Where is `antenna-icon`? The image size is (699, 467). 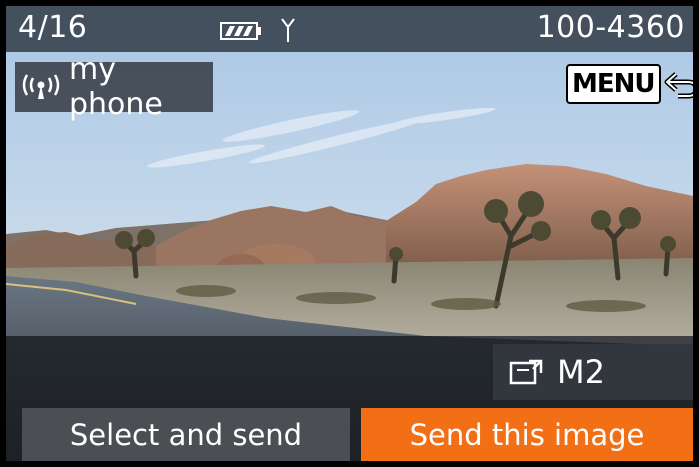
antenna-icon is located at coordinates (288, 32).